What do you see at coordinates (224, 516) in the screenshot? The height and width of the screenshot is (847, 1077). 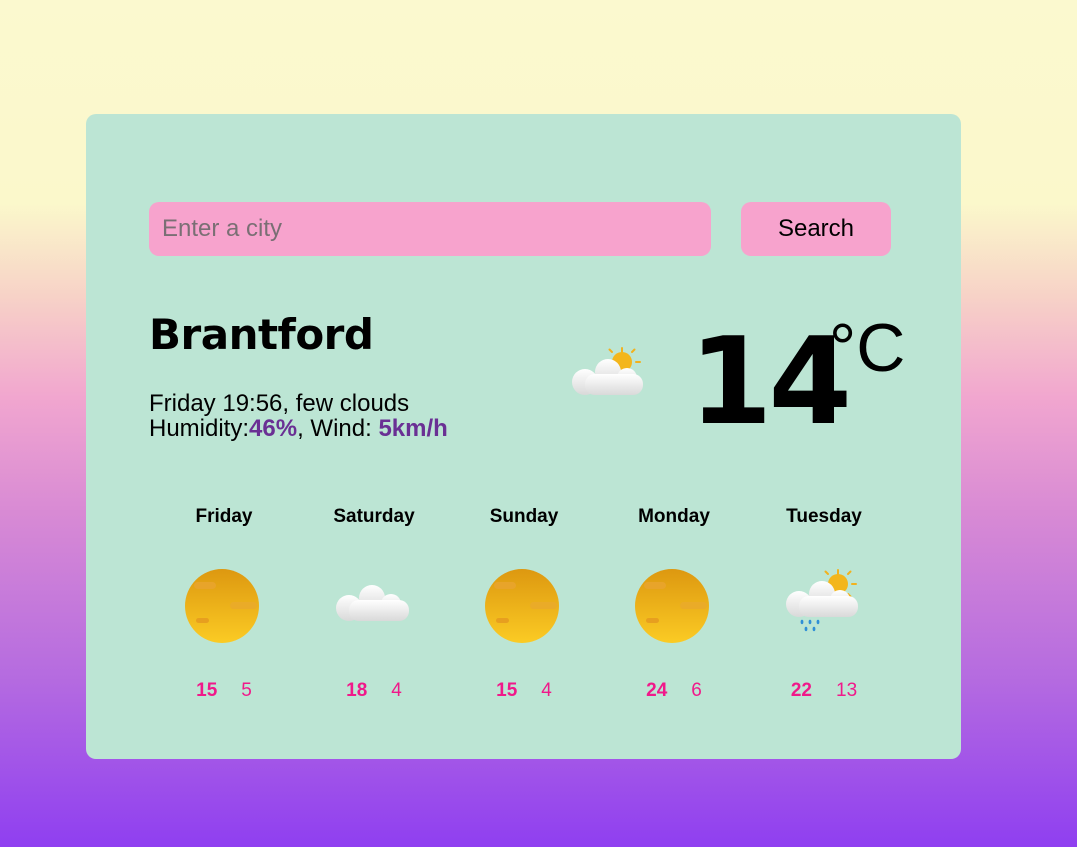 I see `forecast-day-name: Friday` at bounding box center [224, 516].